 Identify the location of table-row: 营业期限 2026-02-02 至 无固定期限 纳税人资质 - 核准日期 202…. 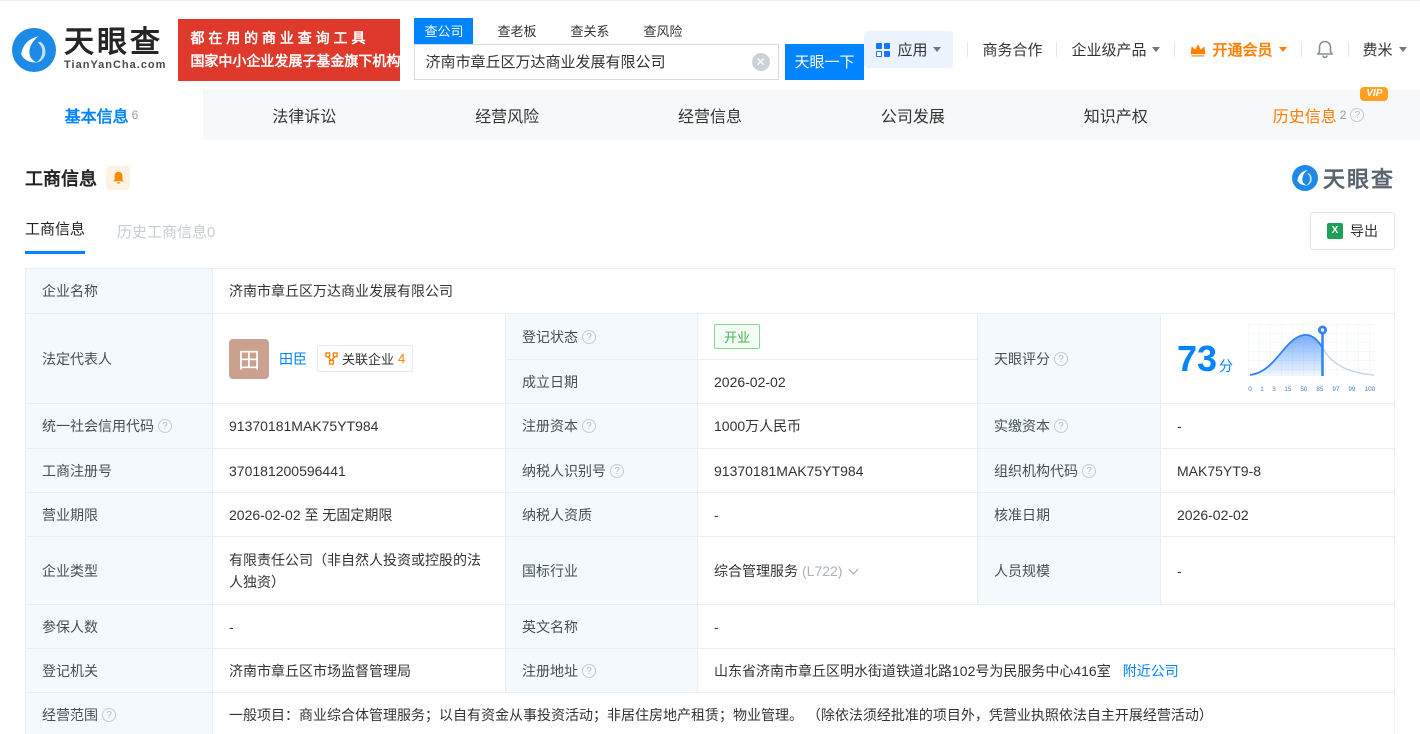
(710, 515).